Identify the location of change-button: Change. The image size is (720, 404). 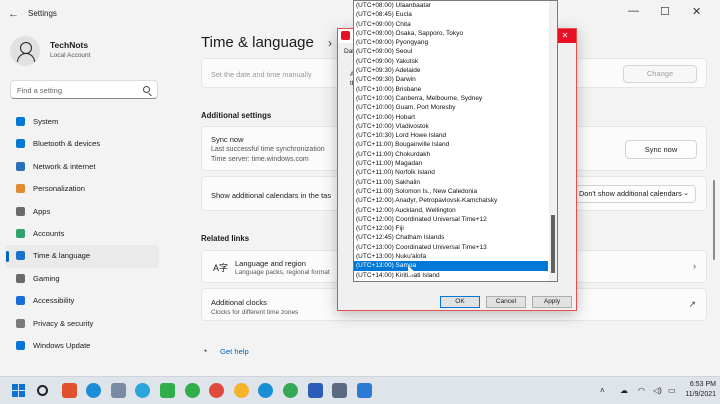
(660, 74).